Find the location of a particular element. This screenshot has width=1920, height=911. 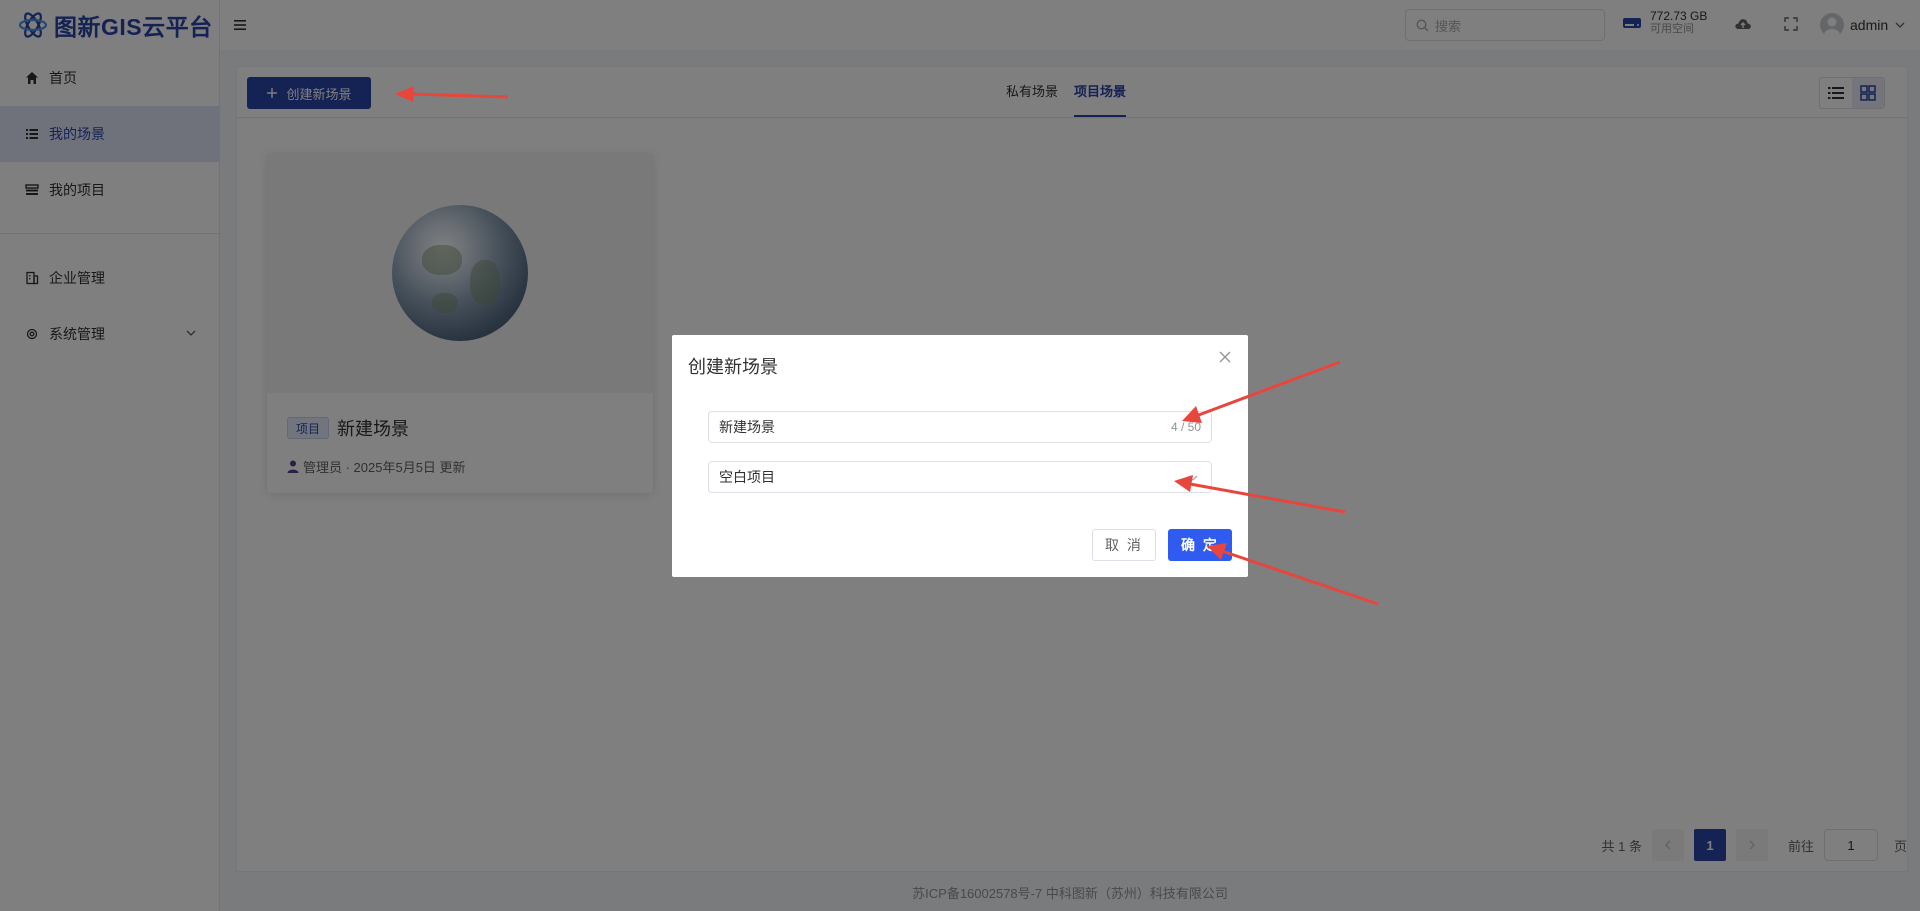

project-select: 空白项目 is located at coordinates (960, 477).